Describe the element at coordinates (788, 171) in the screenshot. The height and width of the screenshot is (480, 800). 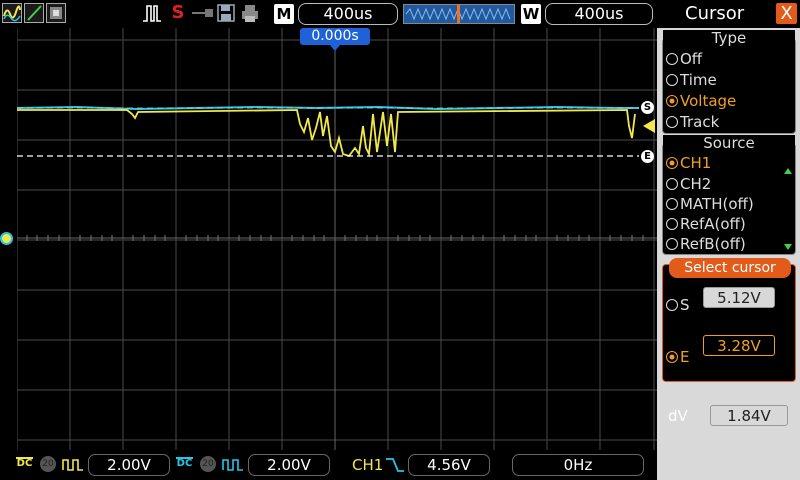
I see `scroll-up-icon` at that location.